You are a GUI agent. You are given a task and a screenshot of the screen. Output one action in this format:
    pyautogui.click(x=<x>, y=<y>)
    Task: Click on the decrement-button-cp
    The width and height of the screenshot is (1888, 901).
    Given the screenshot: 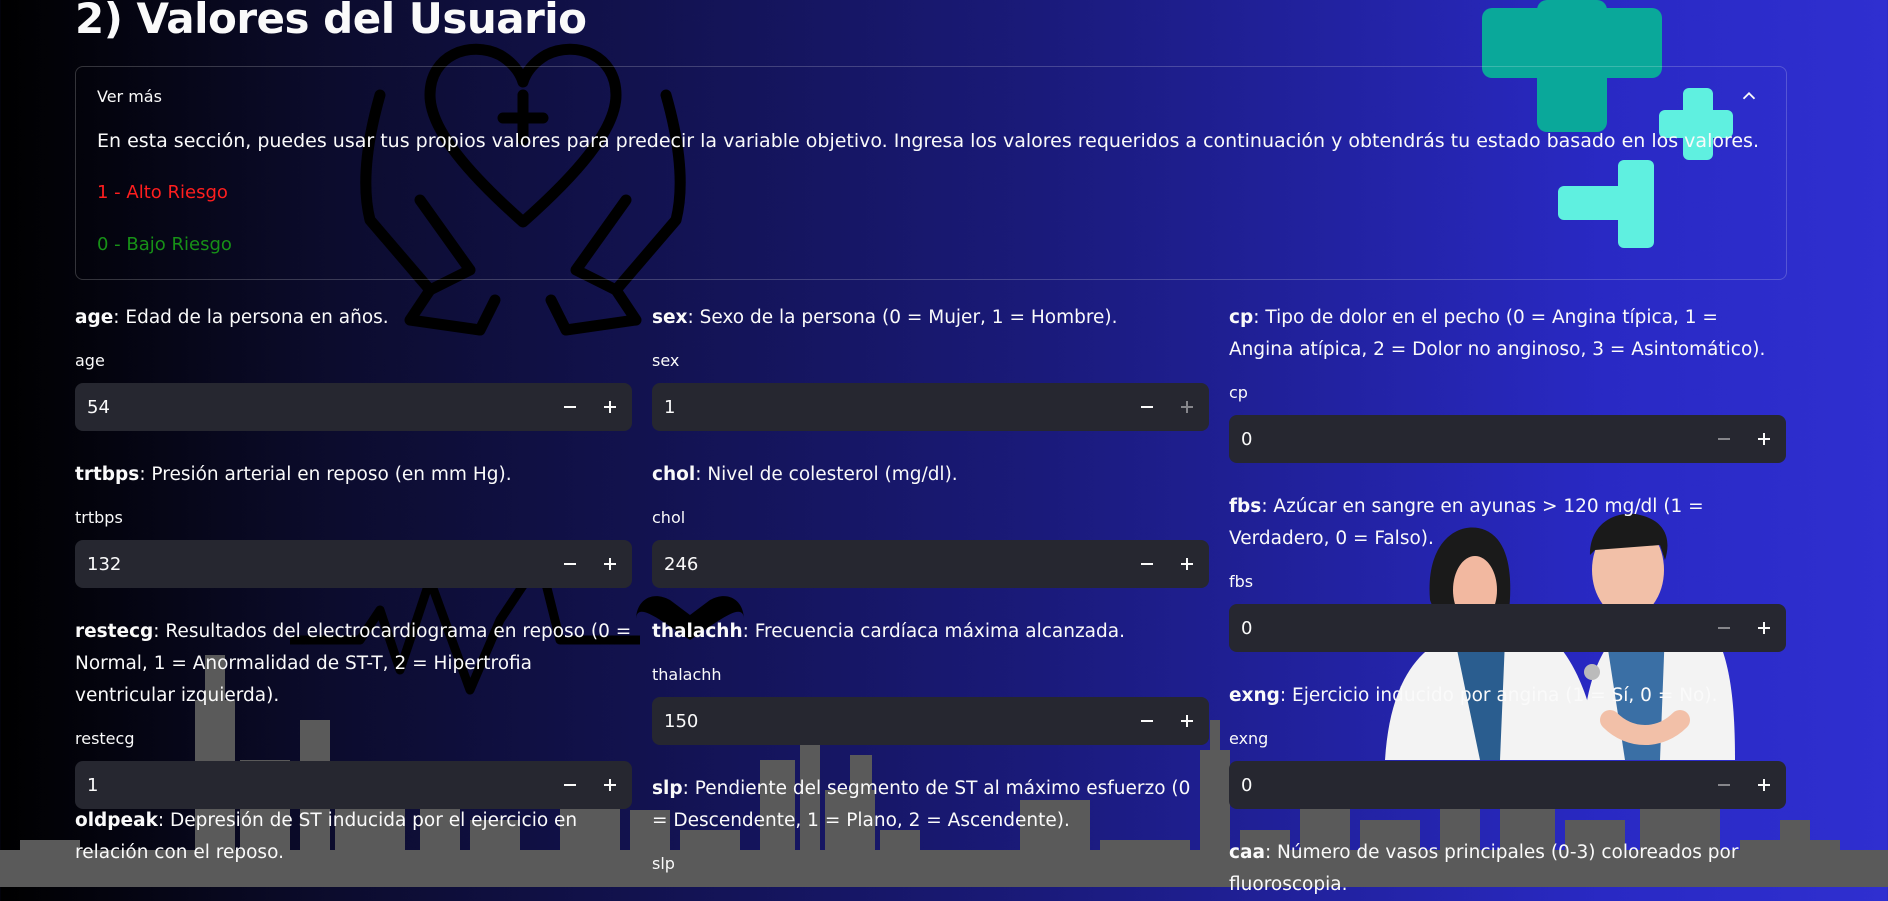 What is the action you would take?
    pyautogui.click(x=1724, y=439)
    